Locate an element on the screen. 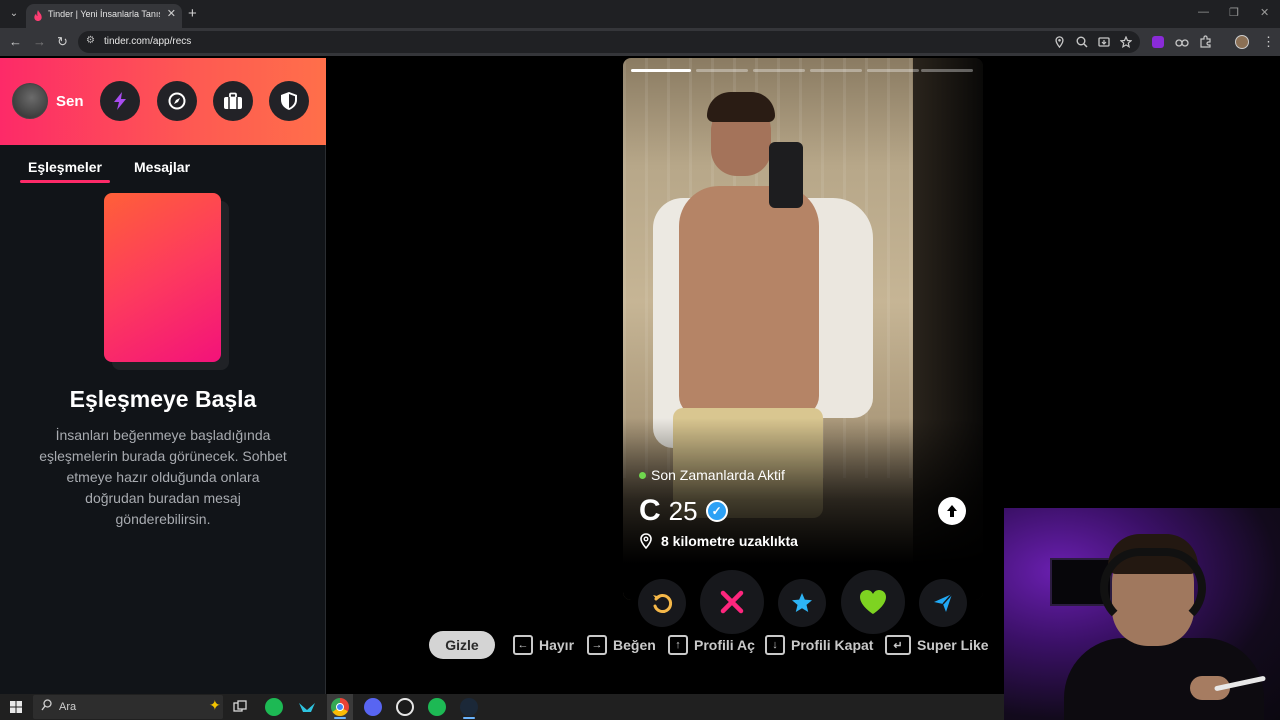 Image resolution: width=1280 pixels, height=720 pixels. verified-badge-icon: ✓ is located at coordinates (716, 511).